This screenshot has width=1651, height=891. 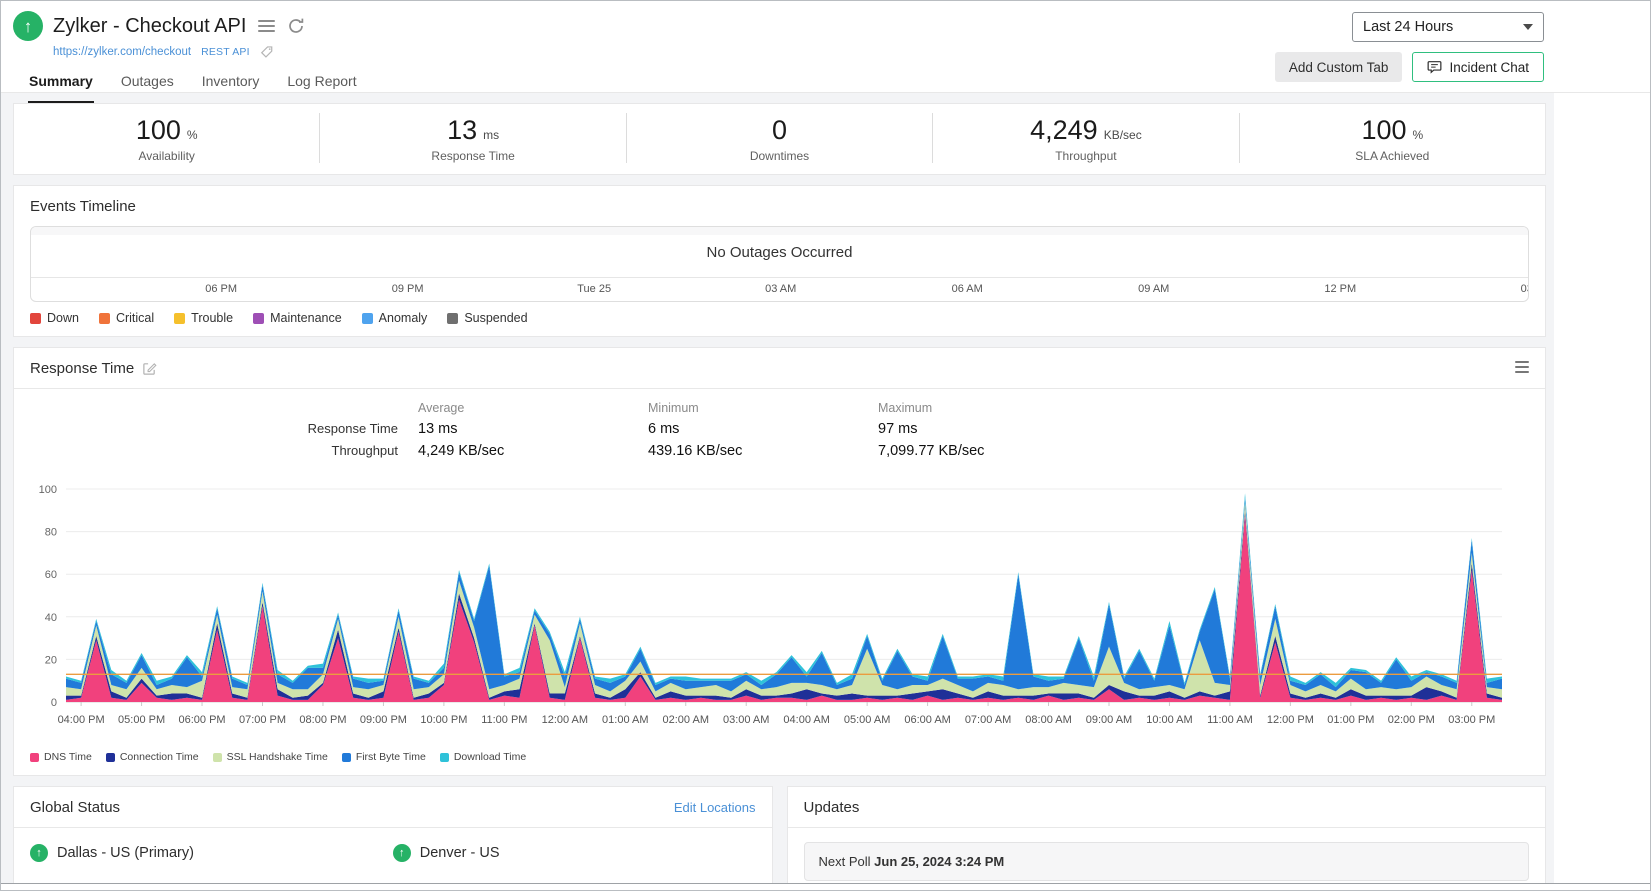 I want to click on timeline-axis-label: 09 PM, so click(x=407, y=289).